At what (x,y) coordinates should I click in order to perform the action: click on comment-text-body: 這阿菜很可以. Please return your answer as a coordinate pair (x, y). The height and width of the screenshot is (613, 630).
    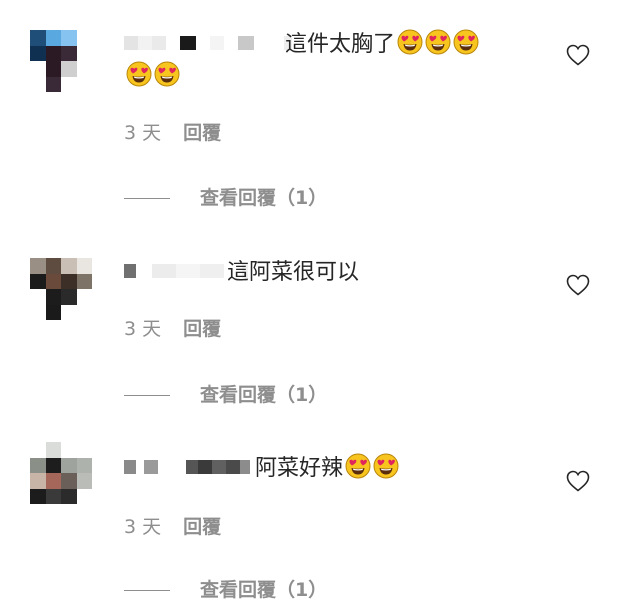
    Looking at the image, I should click on (293, 272).